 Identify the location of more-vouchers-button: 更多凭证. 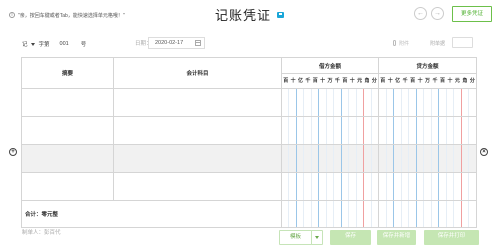
(472, 14).